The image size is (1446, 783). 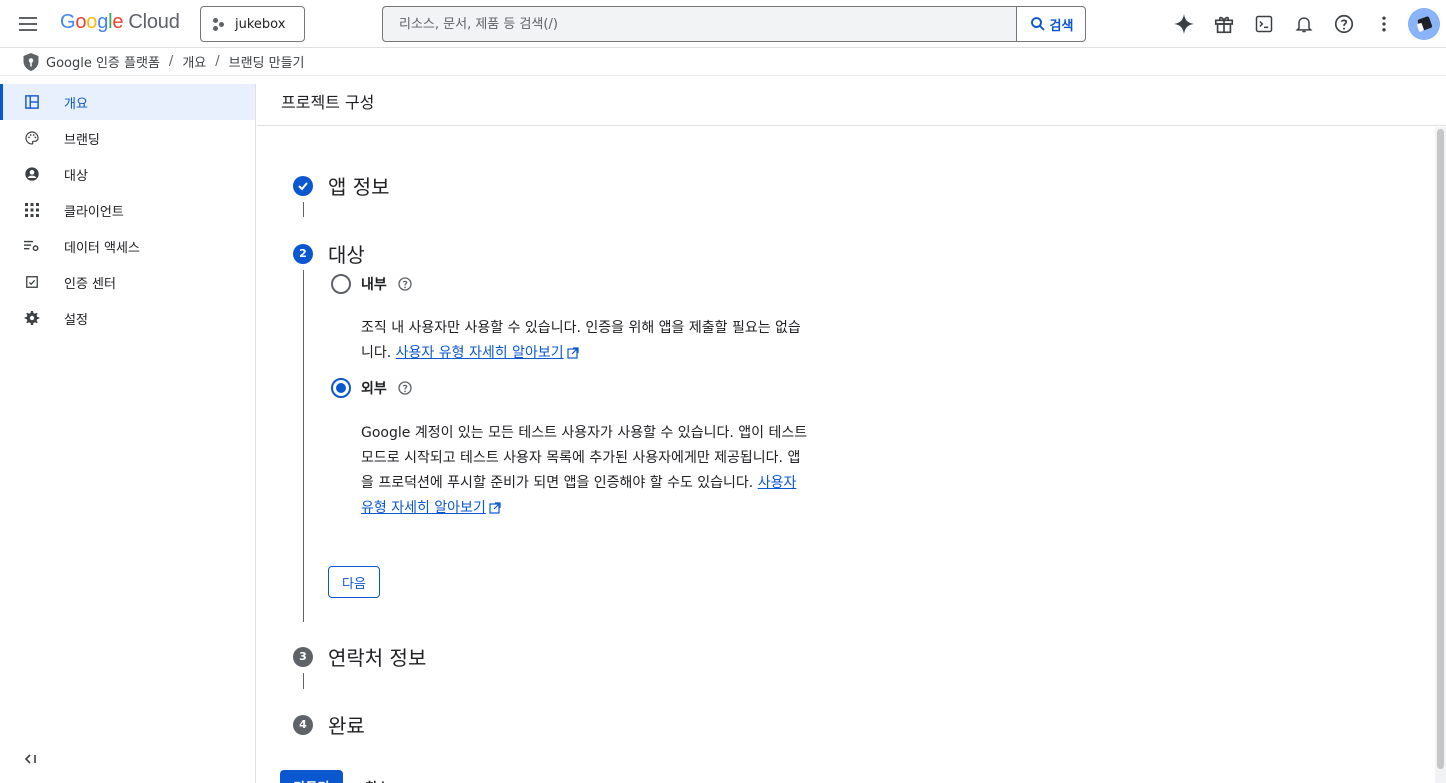 I want to click on top-icons, so click(x=1305, y=24).